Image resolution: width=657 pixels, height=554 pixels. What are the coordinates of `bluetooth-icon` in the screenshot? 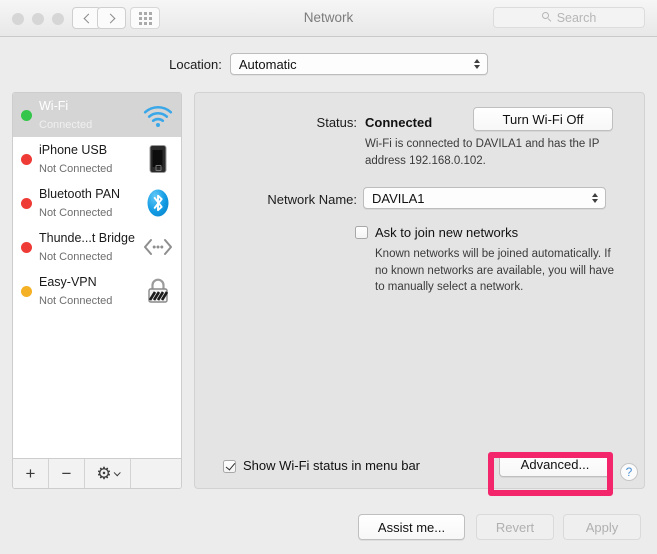 It's located at (158, 203).